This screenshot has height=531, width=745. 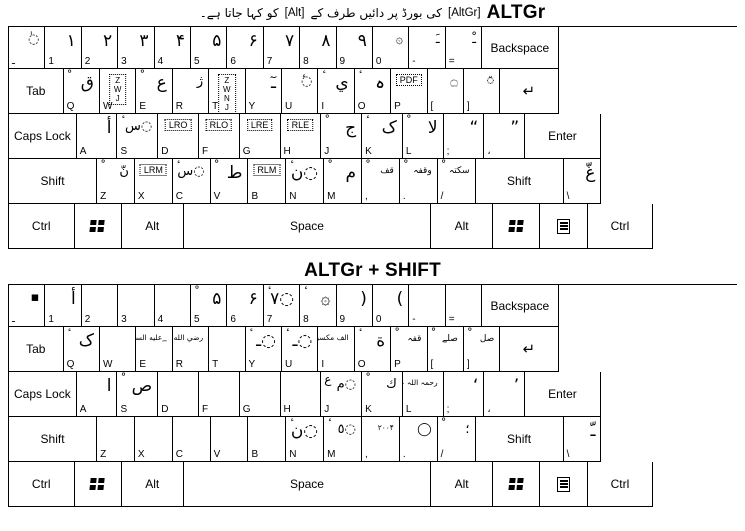 What do you see at coordinates (172, 48) in the screenshot?
I see `key-4: ۴4` at bounding box center [172, 48].